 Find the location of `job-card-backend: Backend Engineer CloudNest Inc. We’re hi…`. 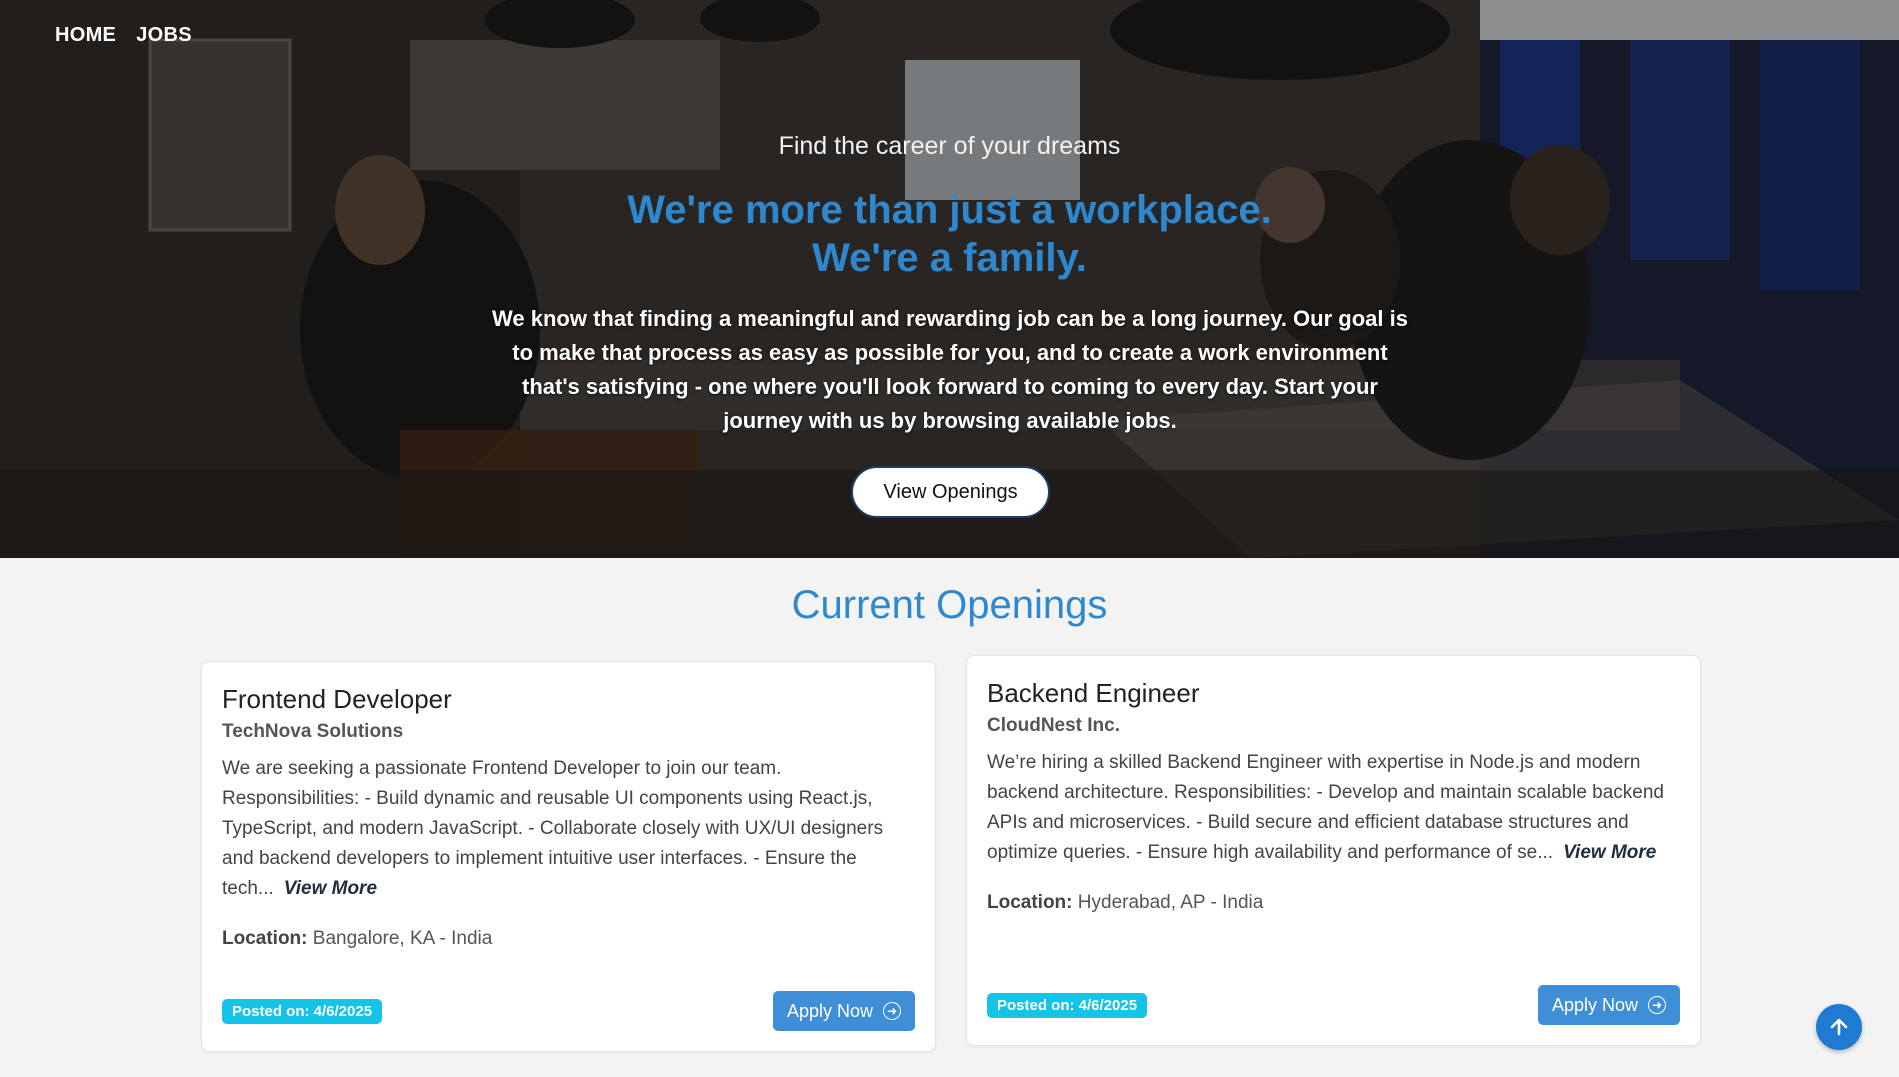

job-card-backend: Backend Engineer CloudNest Inc. We’re hi… is located at coordinates (1333, 850).